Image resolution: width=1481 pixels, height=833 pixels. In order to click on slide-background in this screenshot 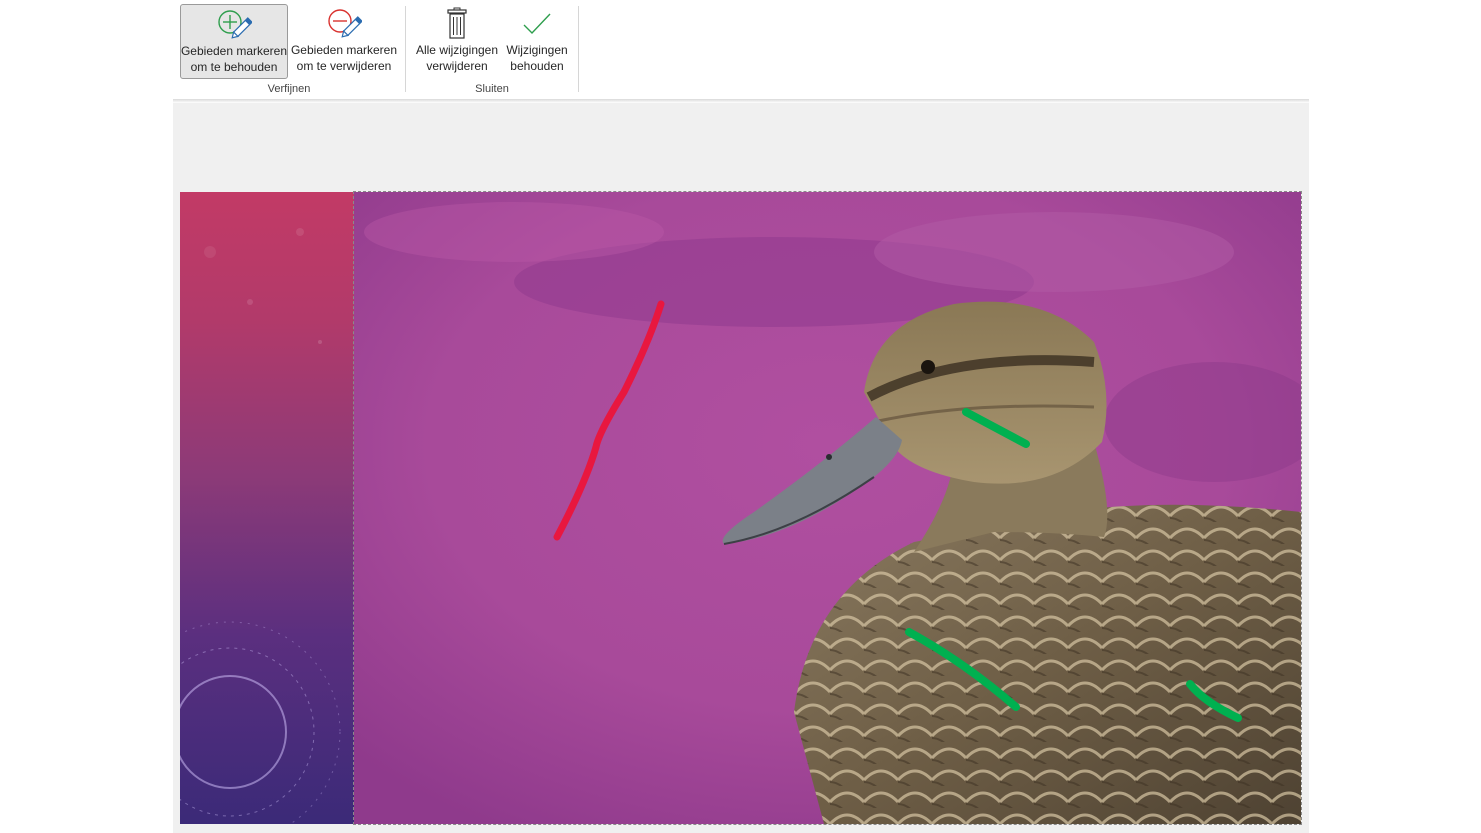, I will do `click(267, 508)`.